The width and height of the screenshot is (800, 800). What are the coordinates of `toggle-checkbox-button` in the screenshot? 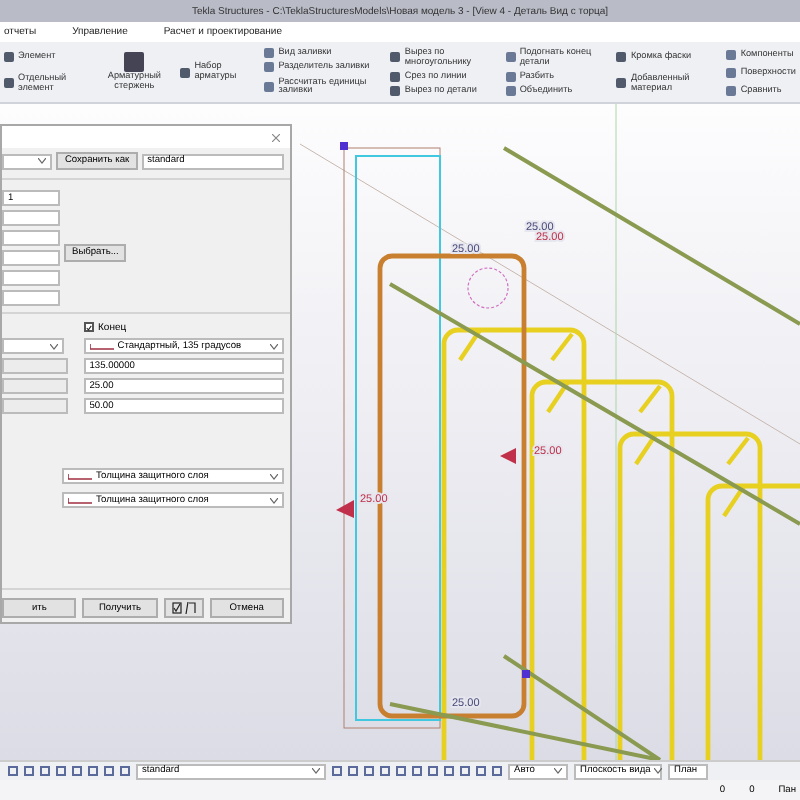 It's located at (183, 608).